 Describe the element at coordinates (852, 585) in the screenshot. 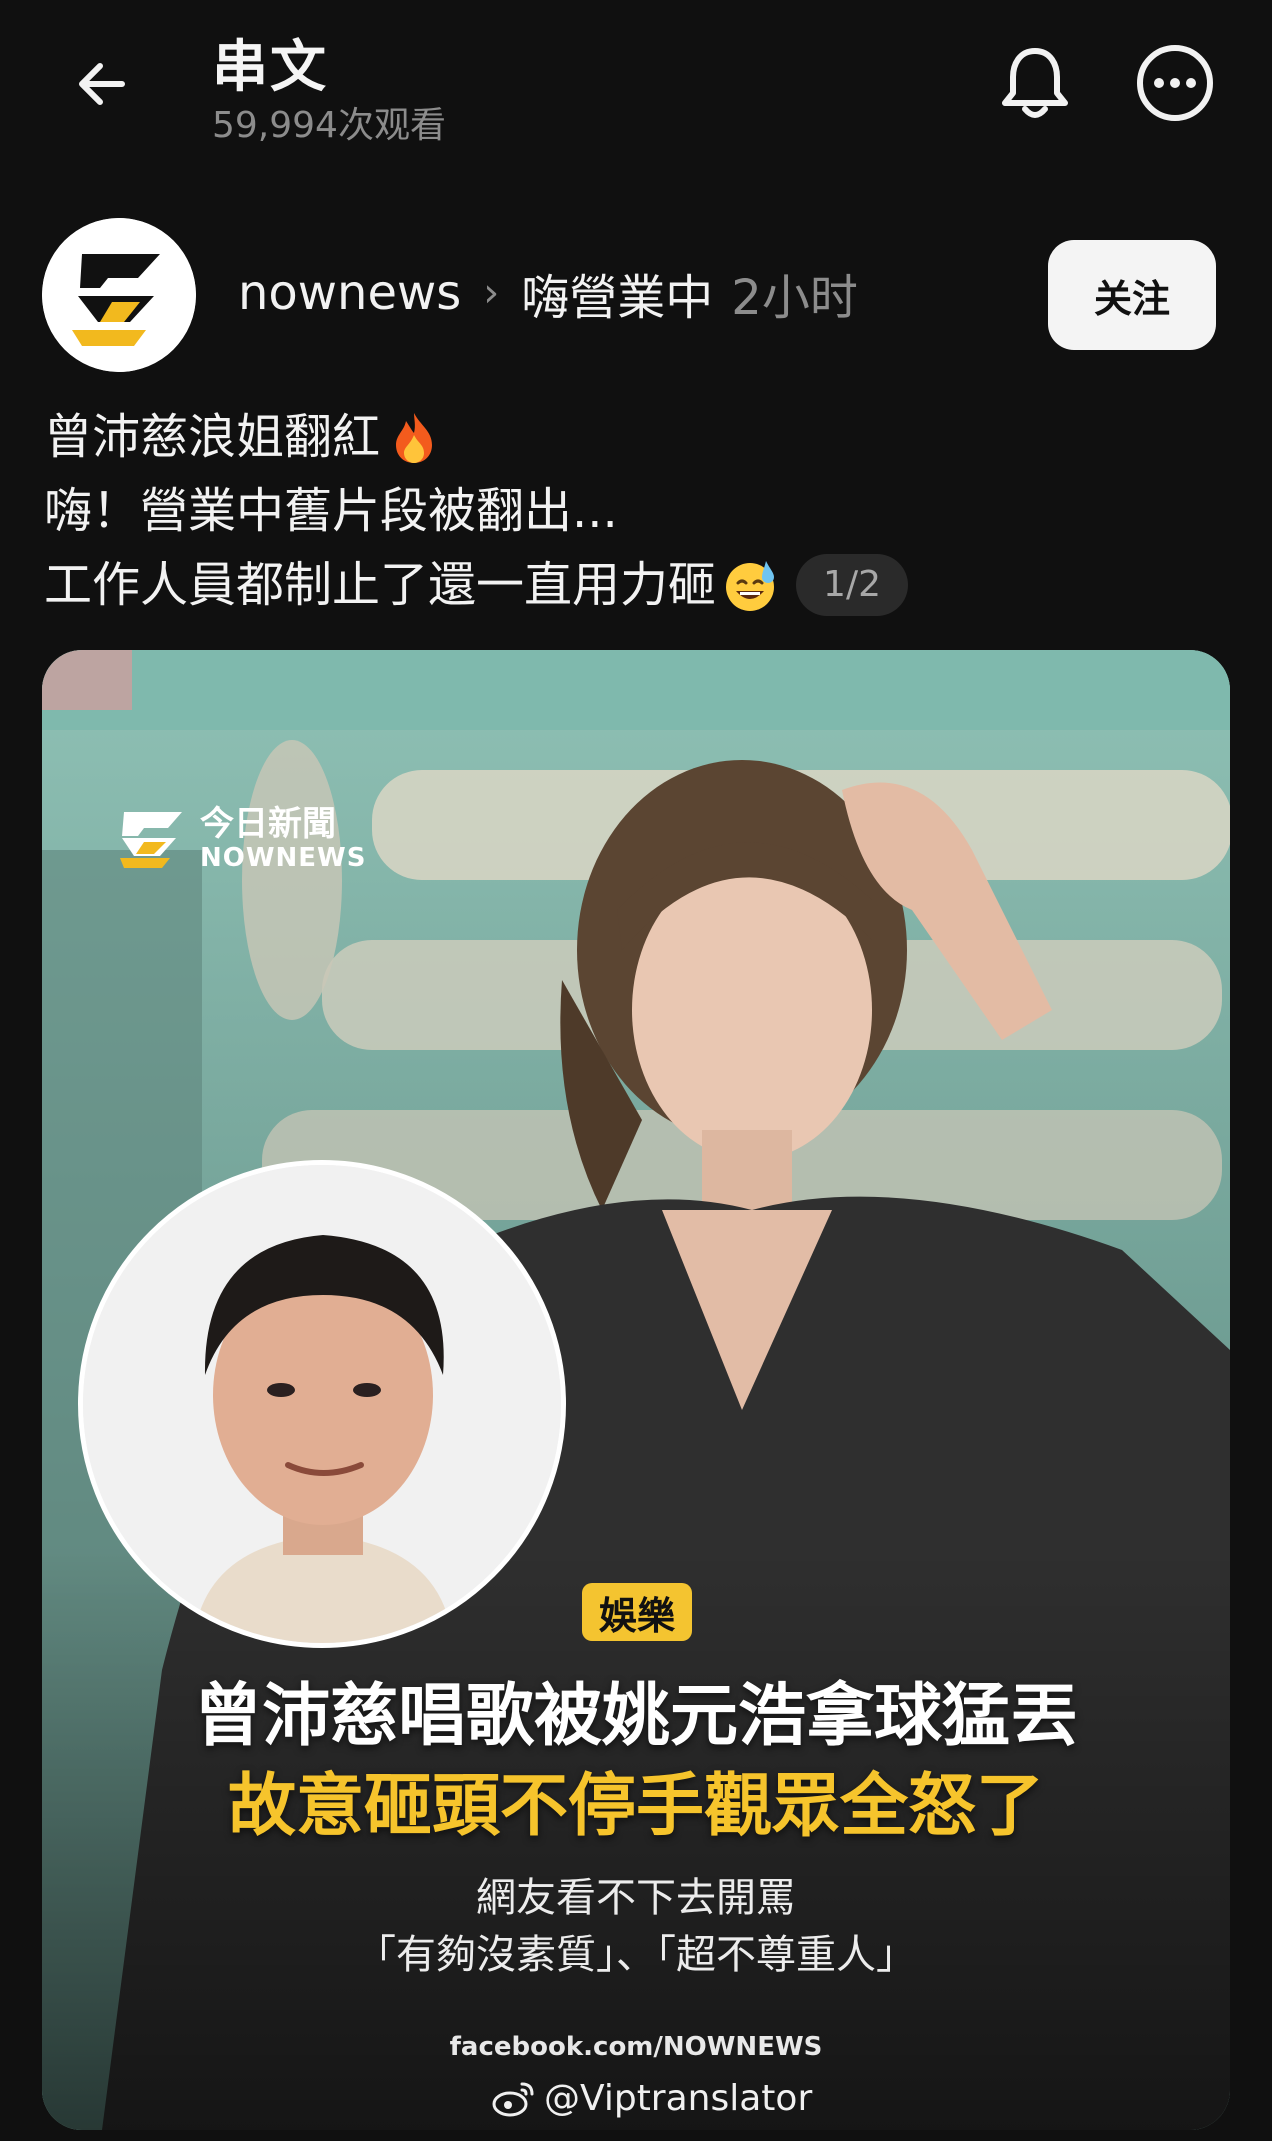

I see `image-pager: 1/2` at that location.